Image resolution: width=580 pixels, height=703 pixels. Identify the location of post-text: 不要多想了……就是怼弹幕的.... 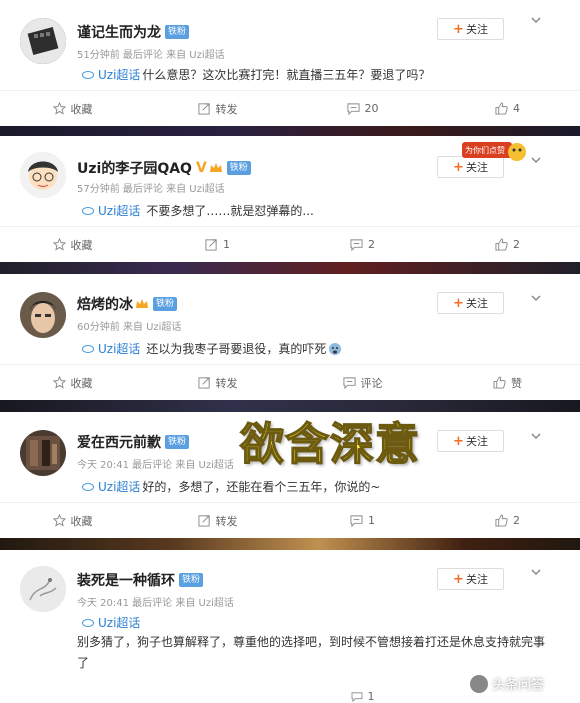
(230, 211).